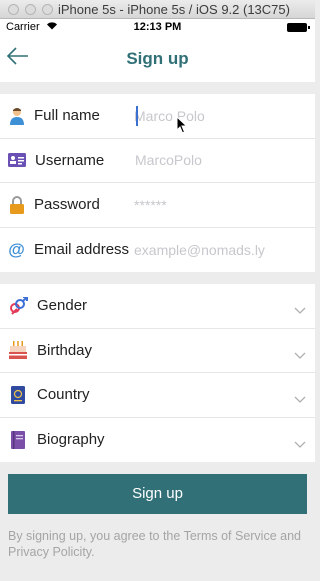  I want to click on country-label: Country, so click(63, 395).